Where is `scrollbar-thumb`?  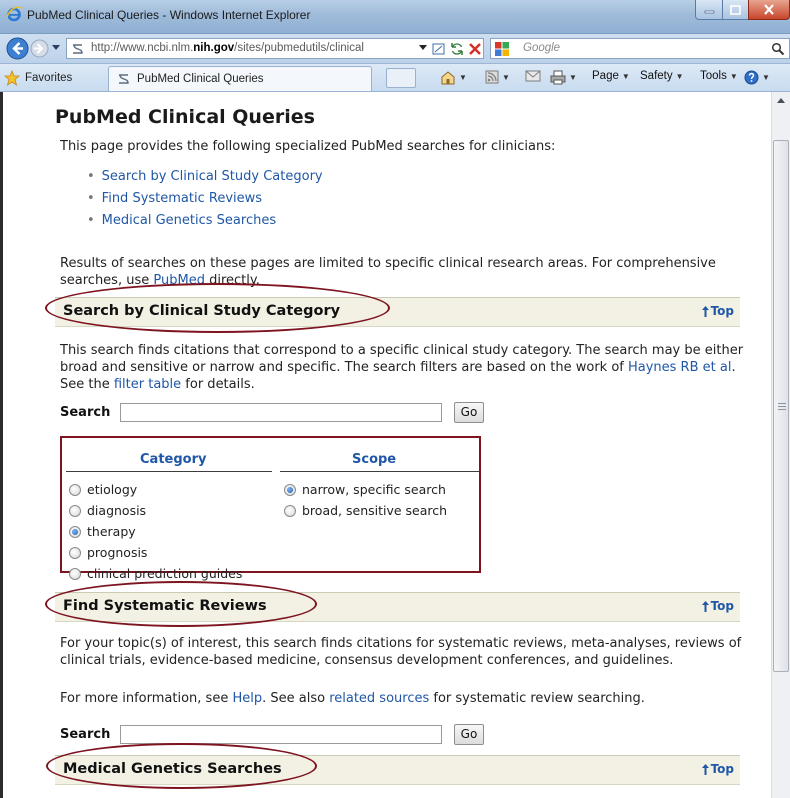 scrollbar-thumb is located at coordinates (781, 406).